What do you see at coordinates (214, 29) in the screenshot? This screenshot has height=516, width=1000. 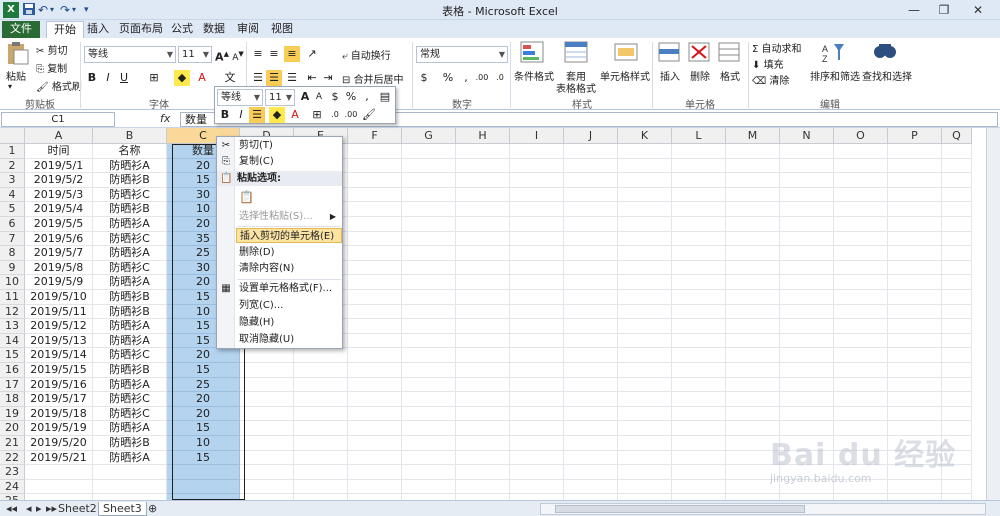 I see `tab-data: 数据` at bounding box center [214, 29].